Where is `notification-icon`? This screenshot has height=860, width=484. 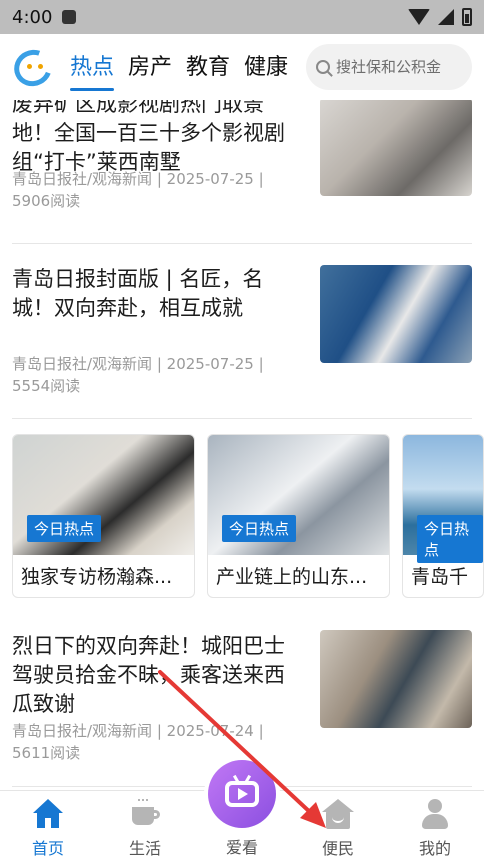
notification-icon is located at coordinates (69, 17).